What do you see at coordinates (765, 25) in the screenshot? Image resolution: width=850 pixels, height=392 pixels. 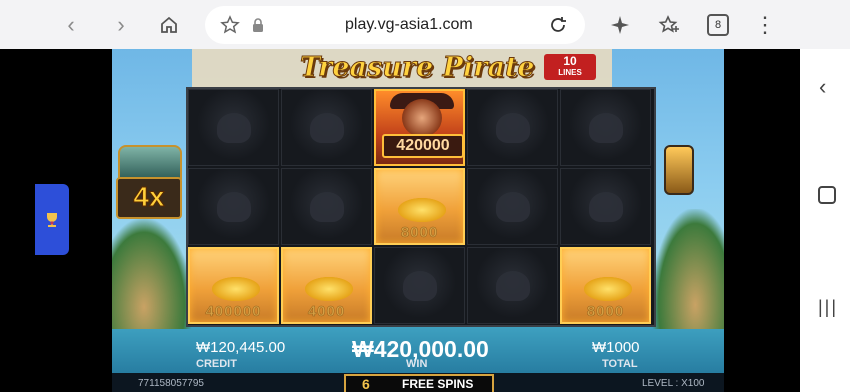 I see `menu-dots-icon: ⋮` at bounding box center [765, 25].